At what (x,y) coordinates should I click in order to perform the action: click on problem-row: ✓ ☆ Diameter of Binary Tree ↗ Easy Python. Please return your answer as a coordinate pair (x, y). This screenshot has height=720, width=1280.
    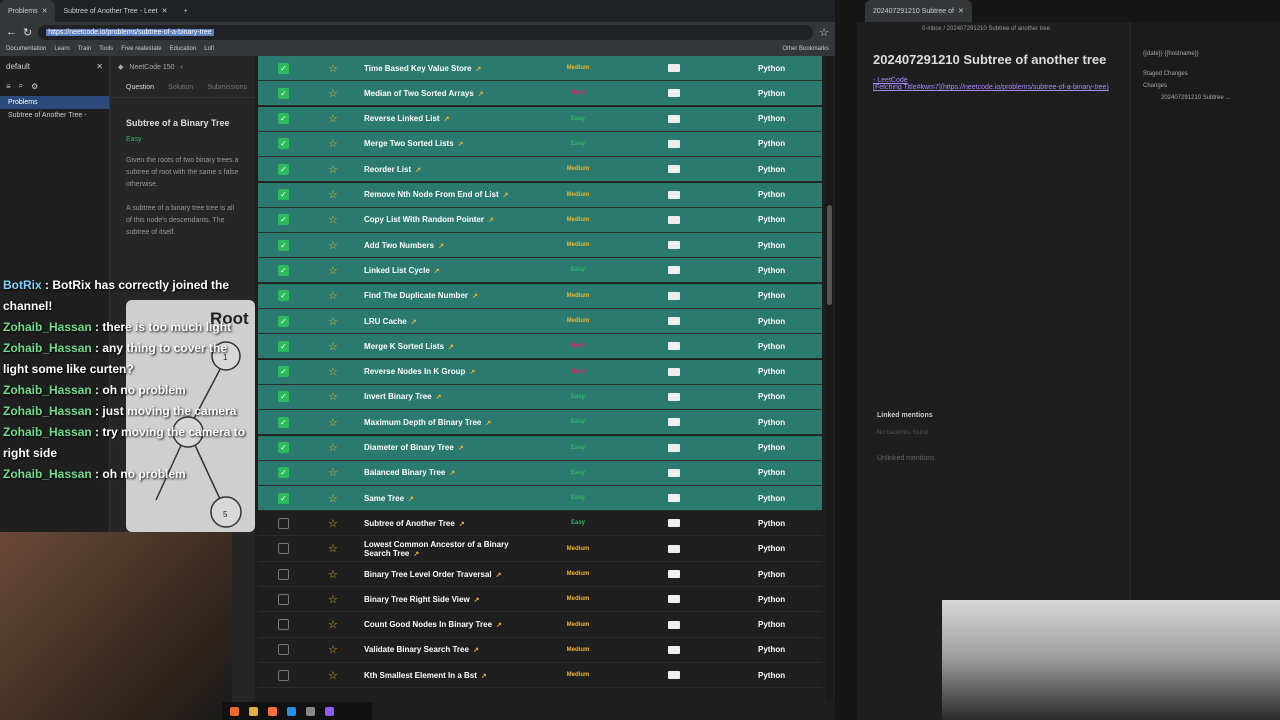
    Looking at the image, I should click on (540, 448).